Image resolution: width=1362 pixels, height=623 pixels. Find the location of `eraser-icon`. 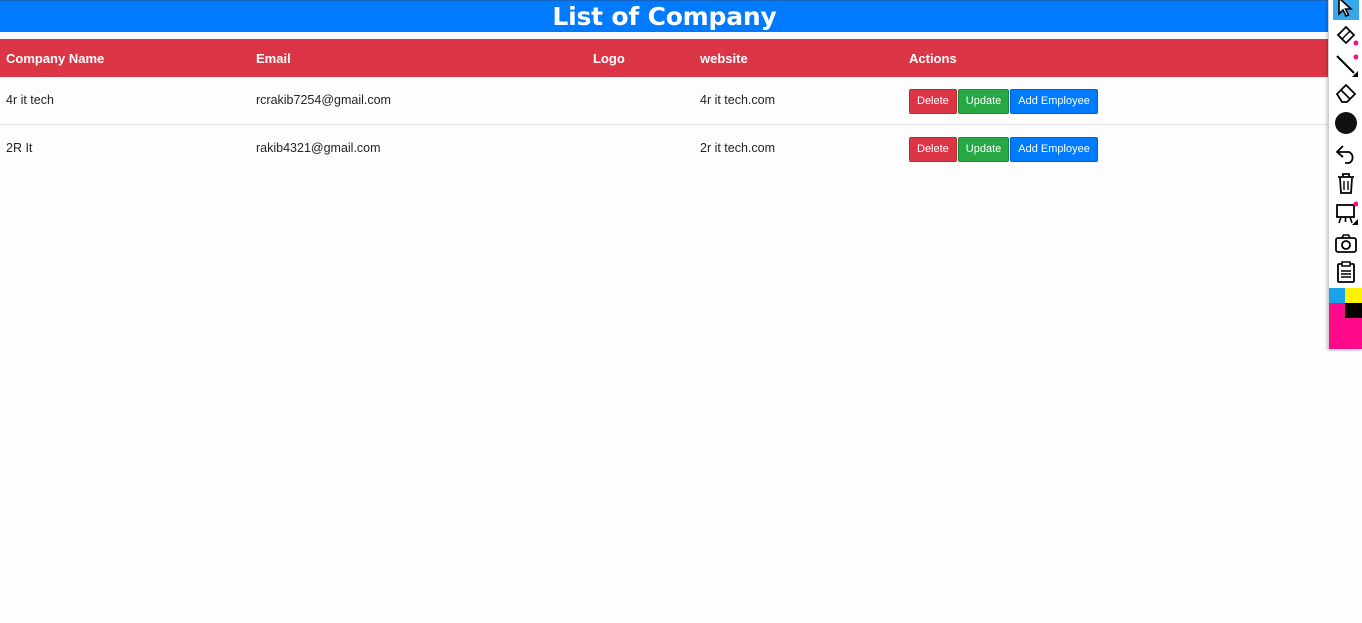

eraser-icon is located at coordinates (1346, 93).